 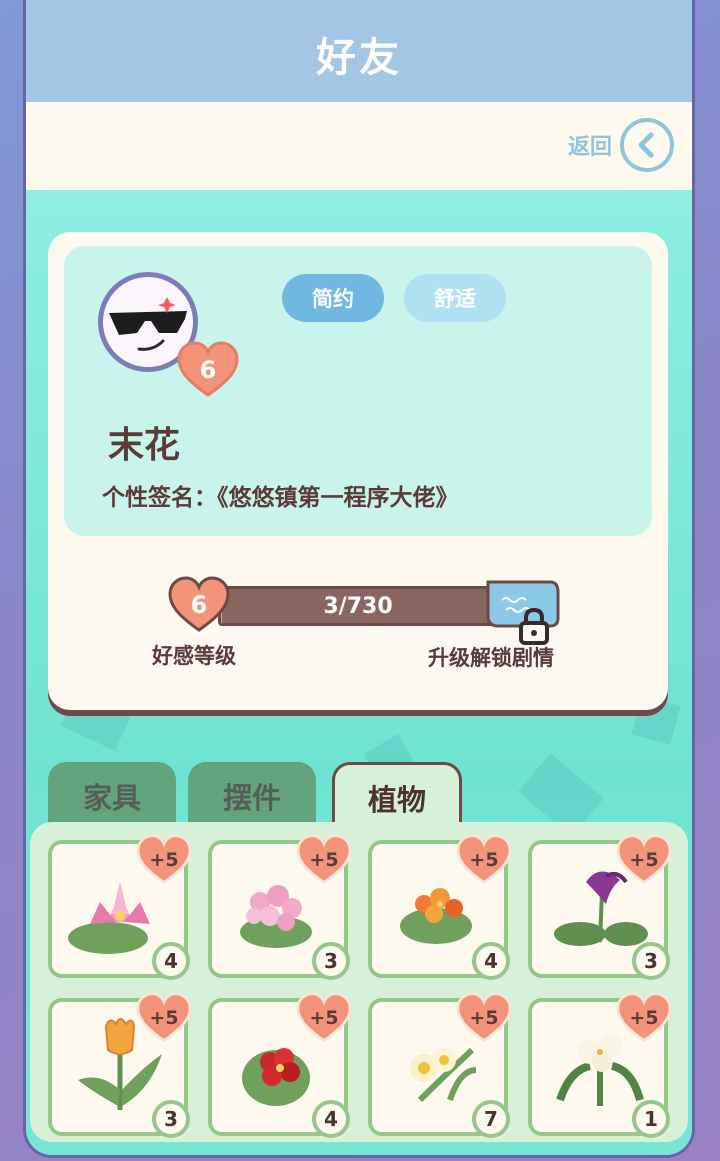 I want to click on nav-bar: 返回, so click(x=359, y=146).